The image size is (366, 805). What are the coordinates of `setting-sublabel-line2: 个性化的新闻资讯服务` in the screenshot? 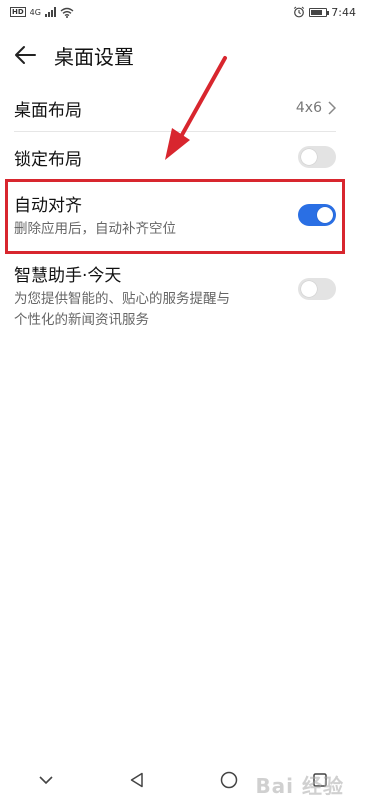 It's located at (81, 320).